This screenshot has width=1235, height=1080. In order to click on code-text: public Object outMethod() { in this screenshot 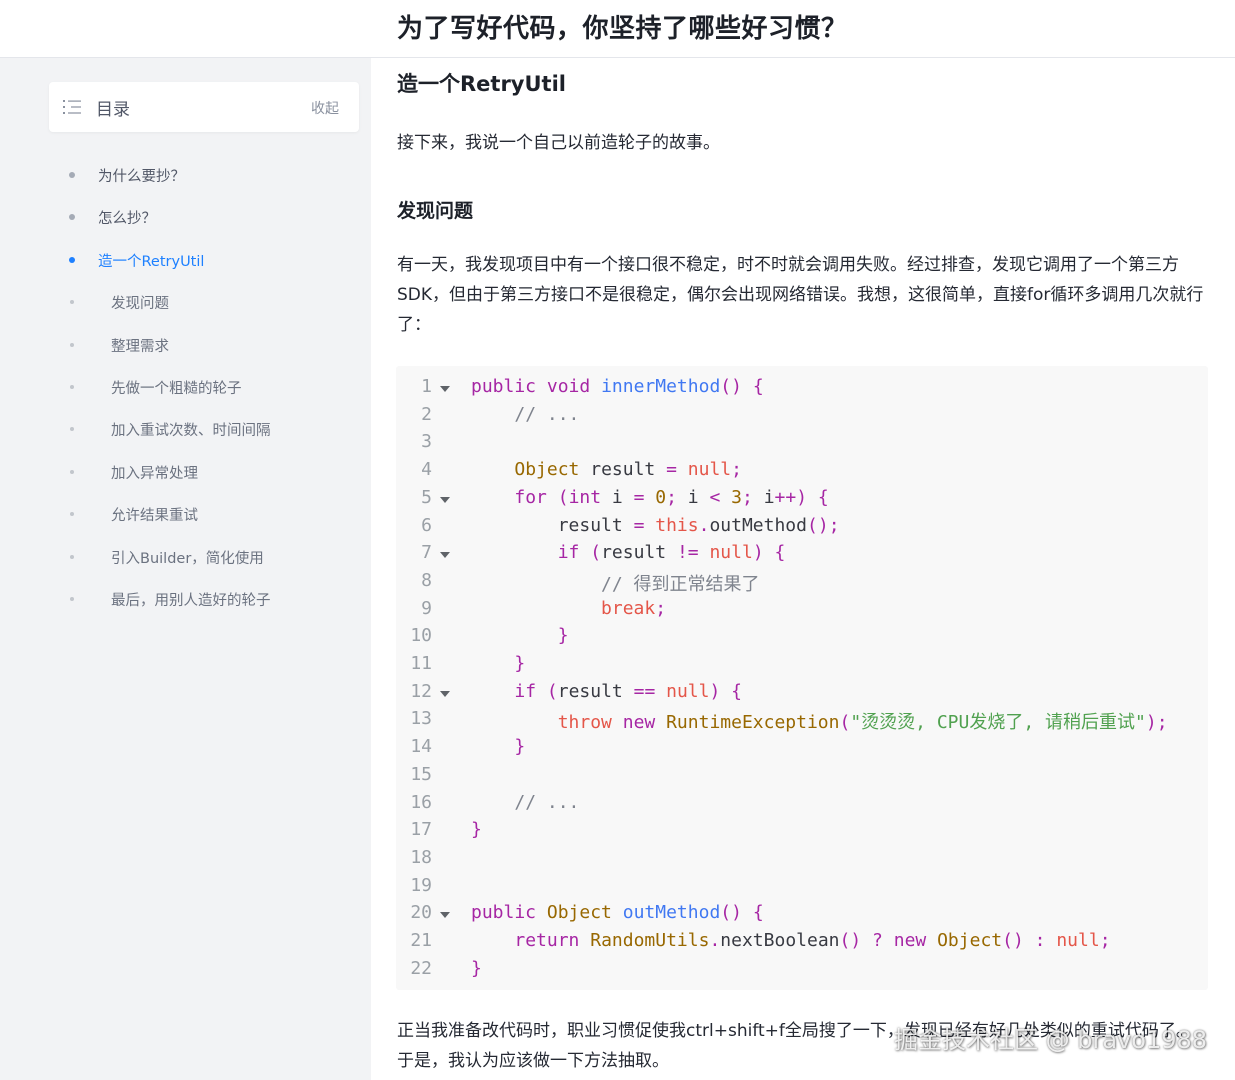, I will do `click(617, 913)`.